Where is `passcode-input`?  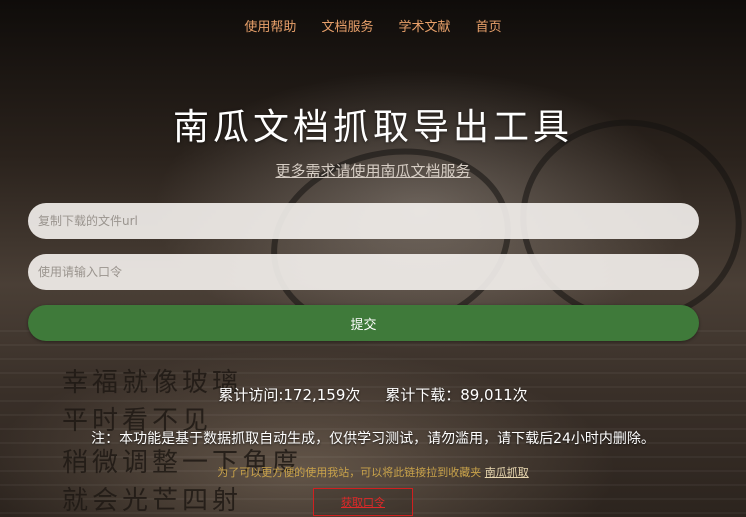 passcode-input is located at coordinates (363, 272).